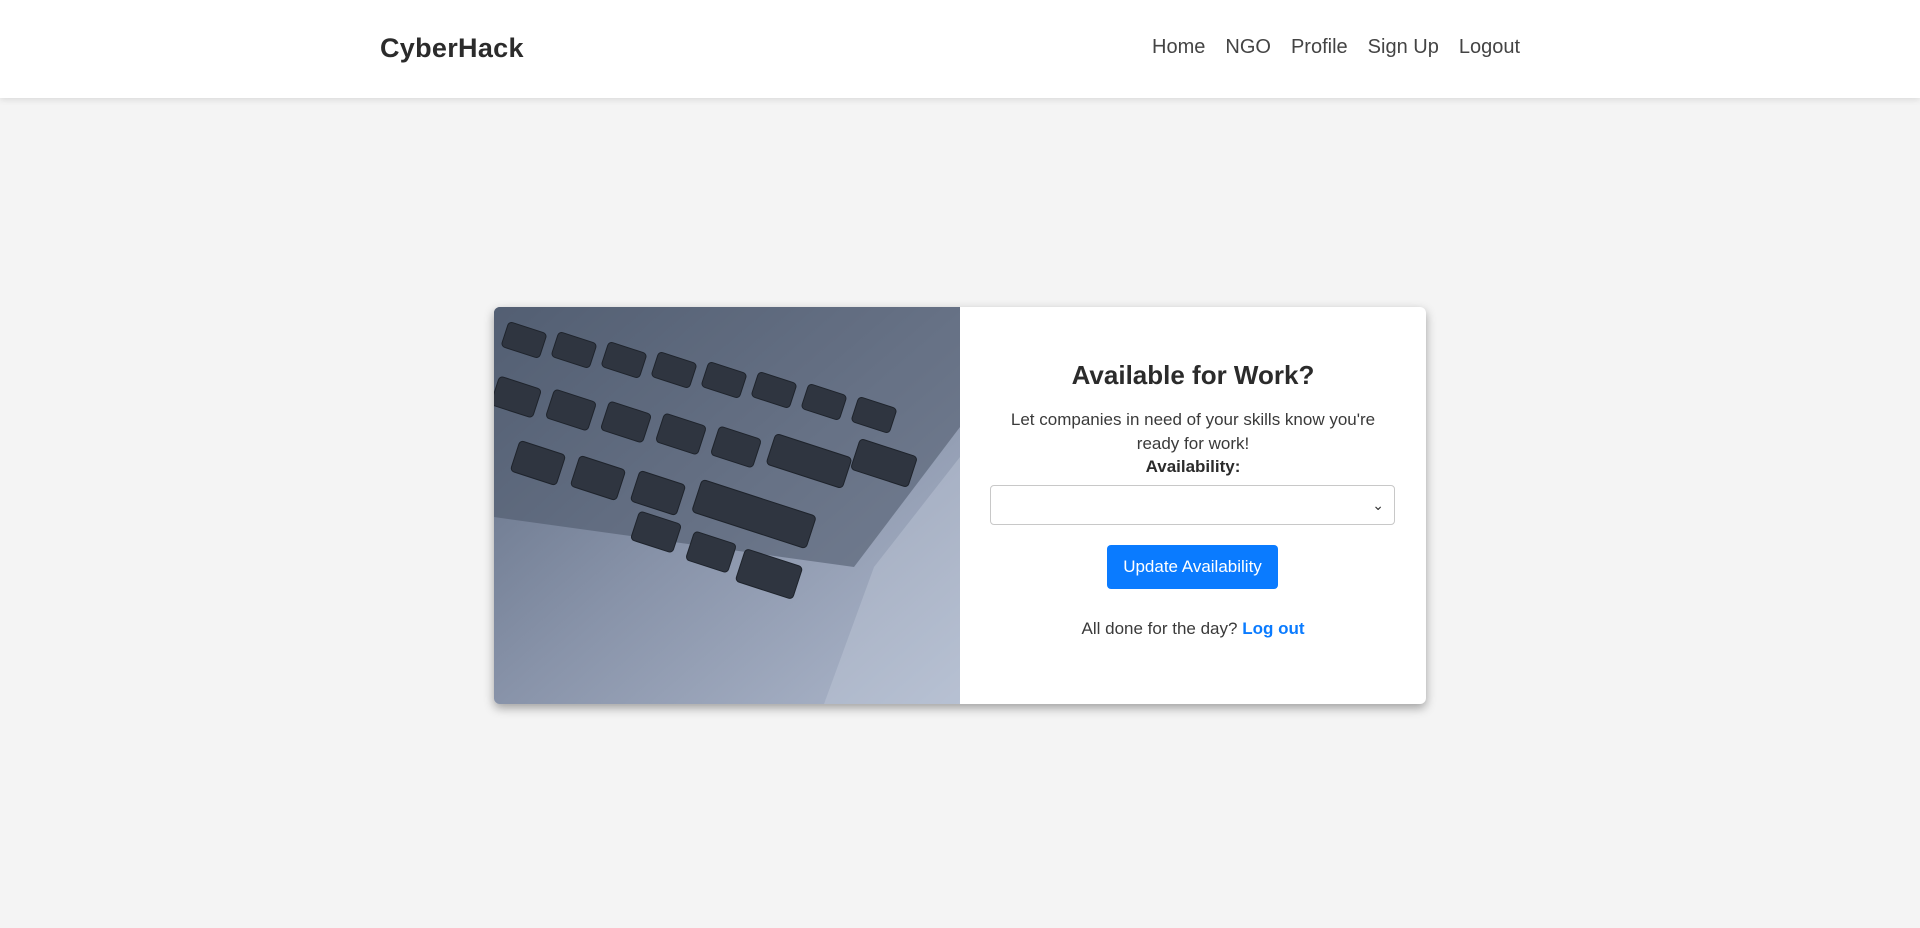 The width and height of the screenshot is (1920, 928). I want to click on logout-prompt: All done for the day? Log out, so click(1193, 629).